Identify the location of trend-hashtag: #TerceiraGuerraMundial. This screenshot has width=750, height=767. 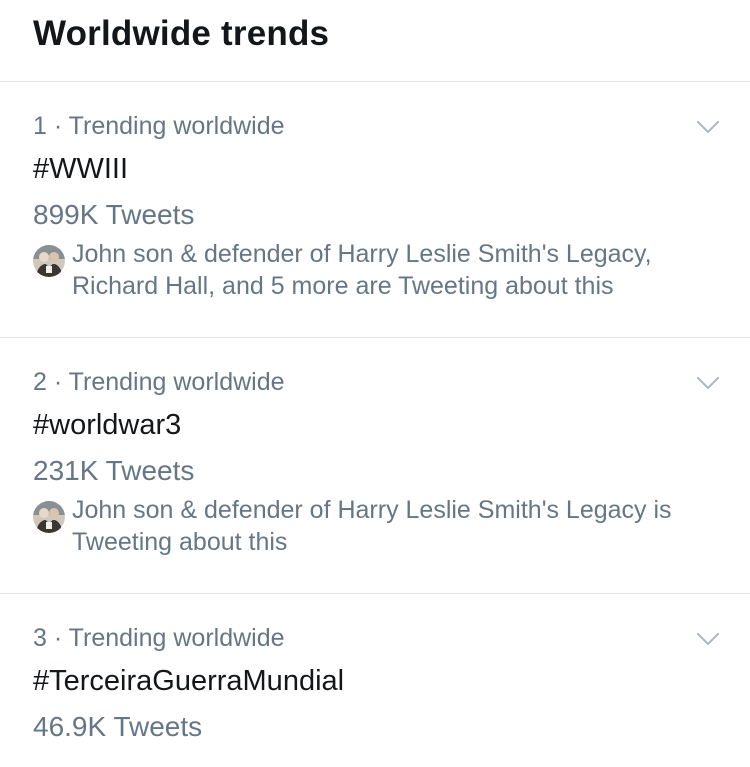
(188, 681).